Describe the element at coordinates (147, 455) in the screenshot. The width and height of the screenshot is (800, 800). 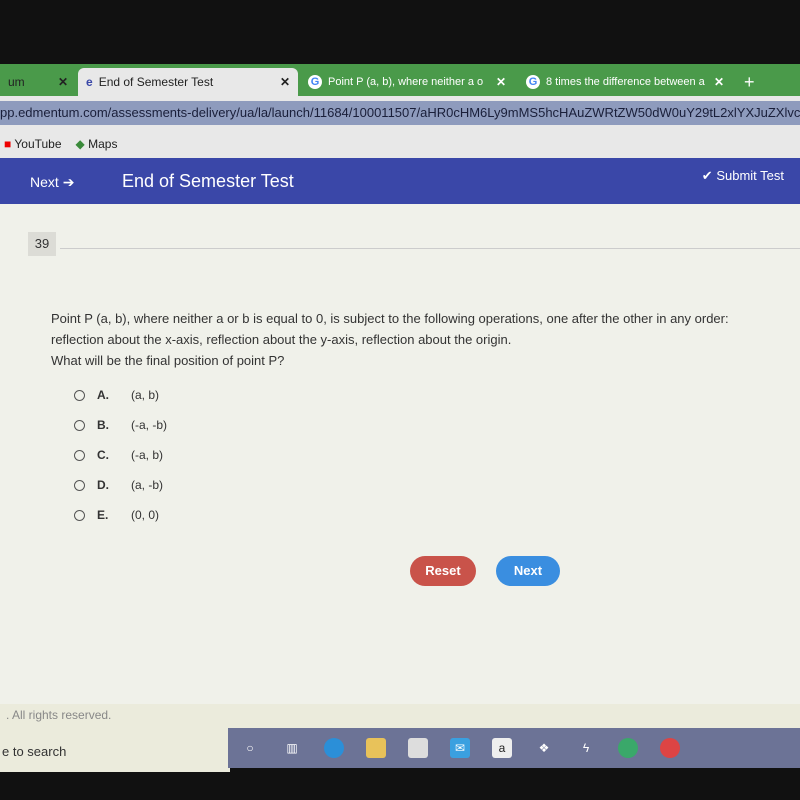
I see `option-value: (-a, b)` at that location.